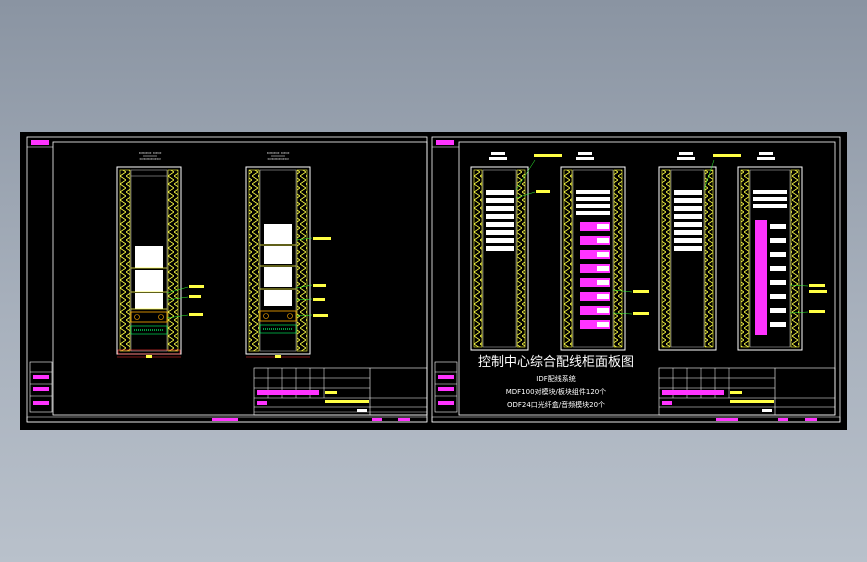 This screenshot has height=562, width=867. Describe the element at coordinates (555, 378) in the screenshot. I see `system-line-1: IDF配线系统` at that location.